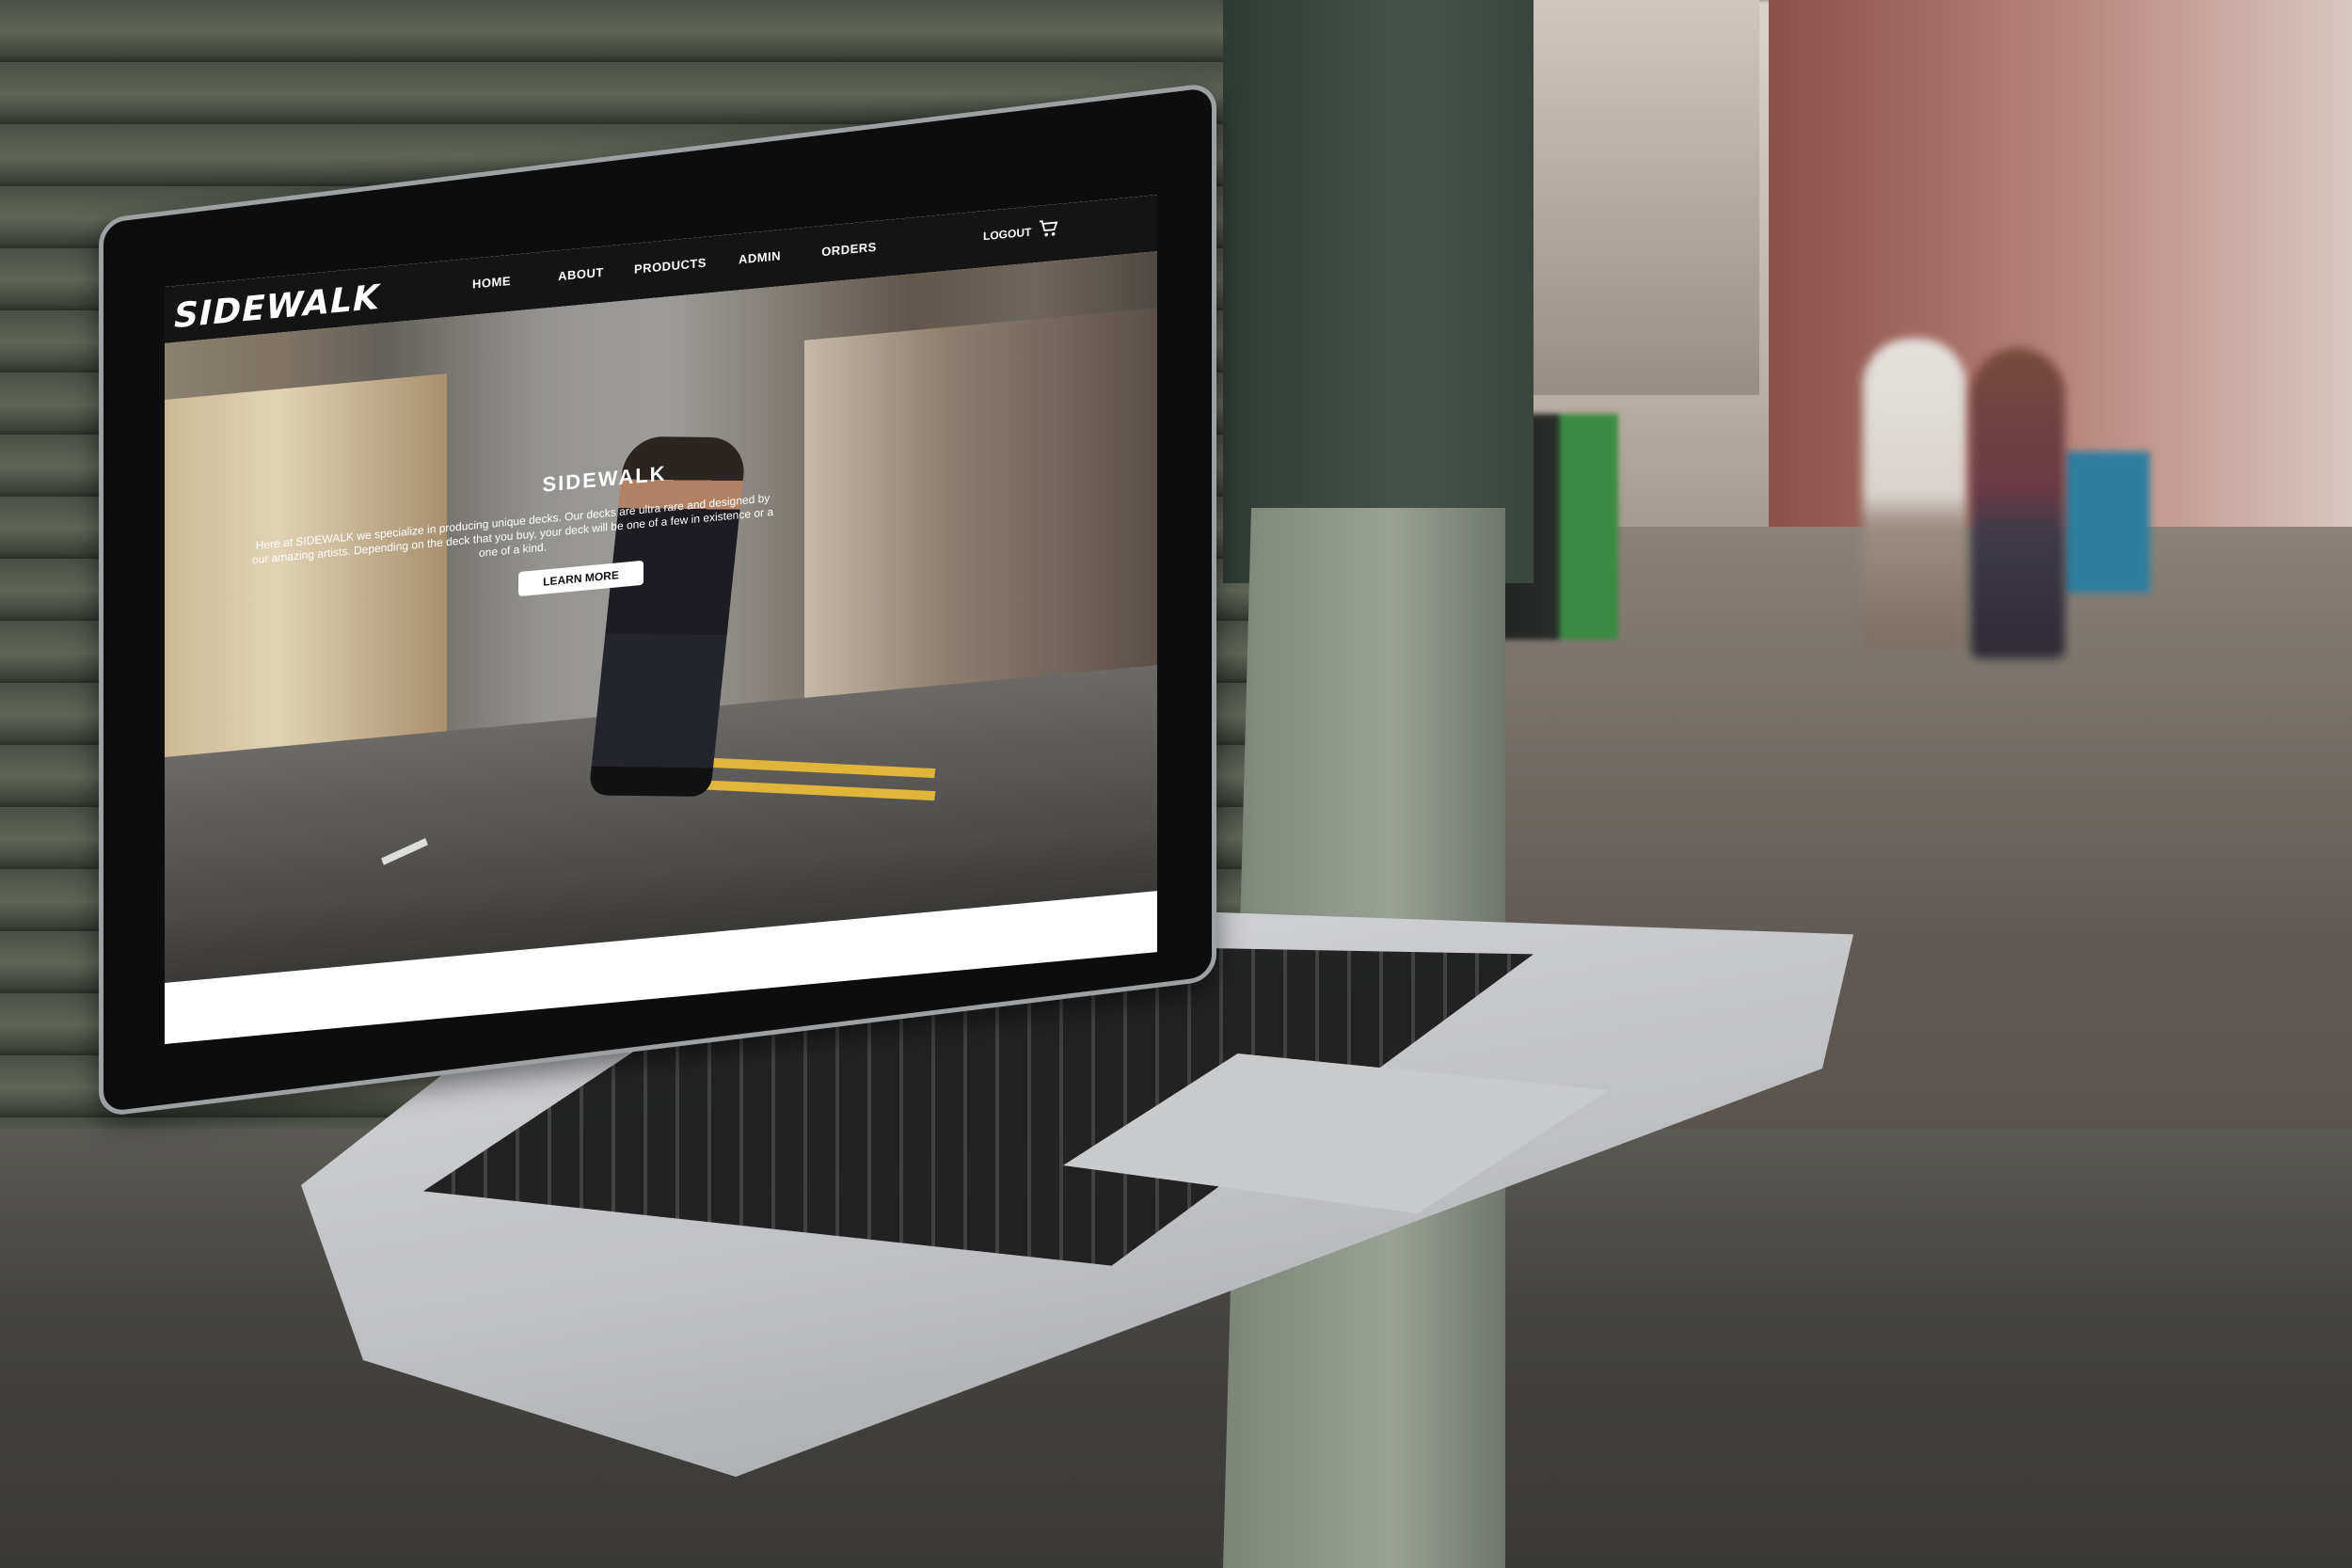 This screenshot has height=1568, width=2352. Describe the element at coordinates (1048, 229) in the screenshot. I see `cart-icon` at that location.